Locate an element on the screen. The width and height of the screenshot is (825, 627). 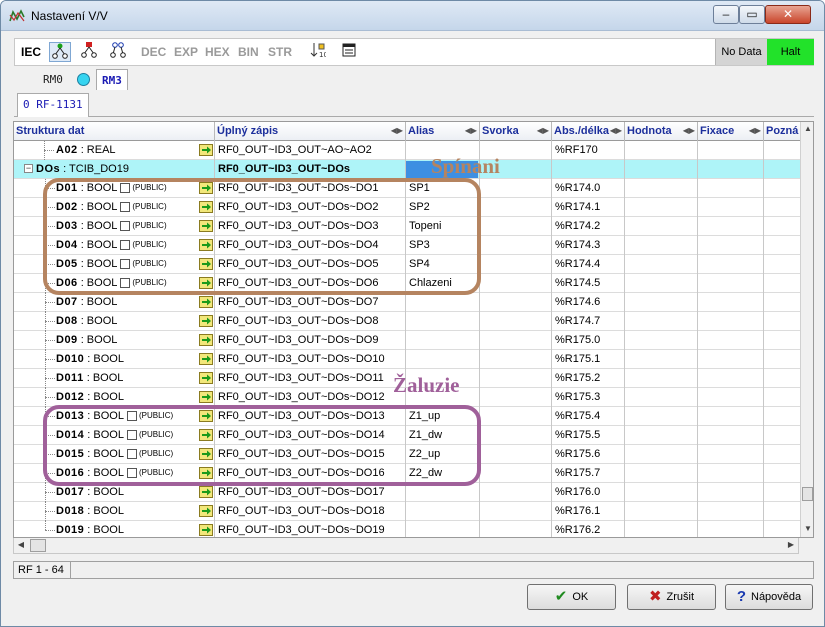
alias-cell: SP1 is located at coordinates (443, 188).